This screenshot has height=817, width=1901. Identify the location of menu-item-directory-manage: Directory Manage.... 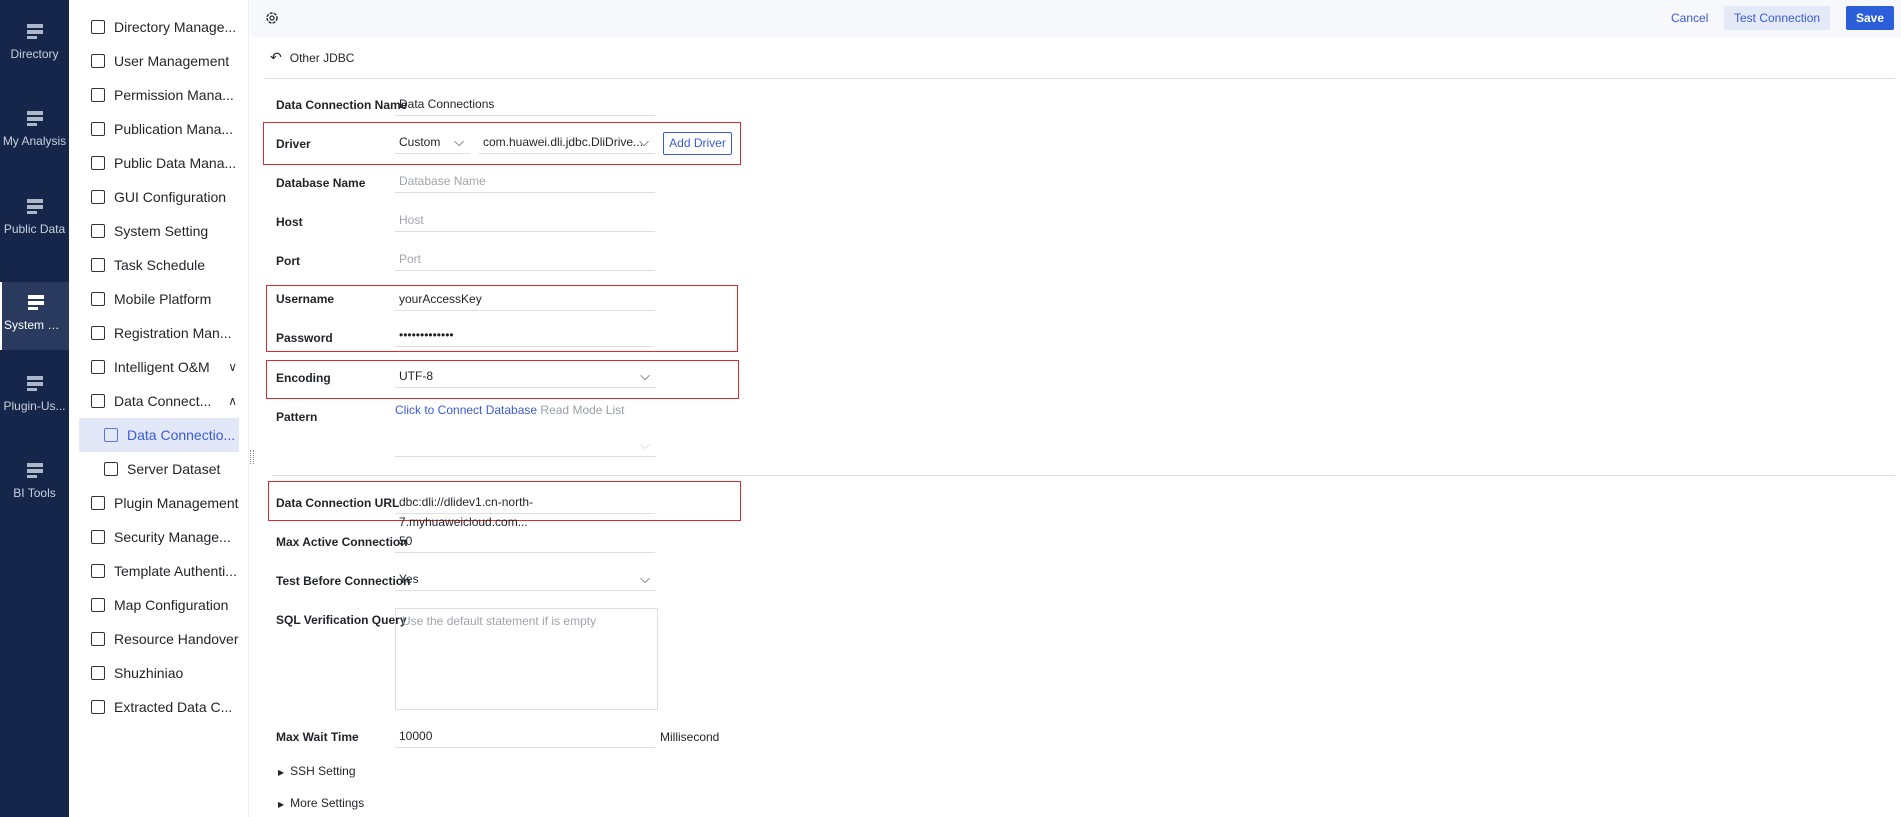
(171, 27).